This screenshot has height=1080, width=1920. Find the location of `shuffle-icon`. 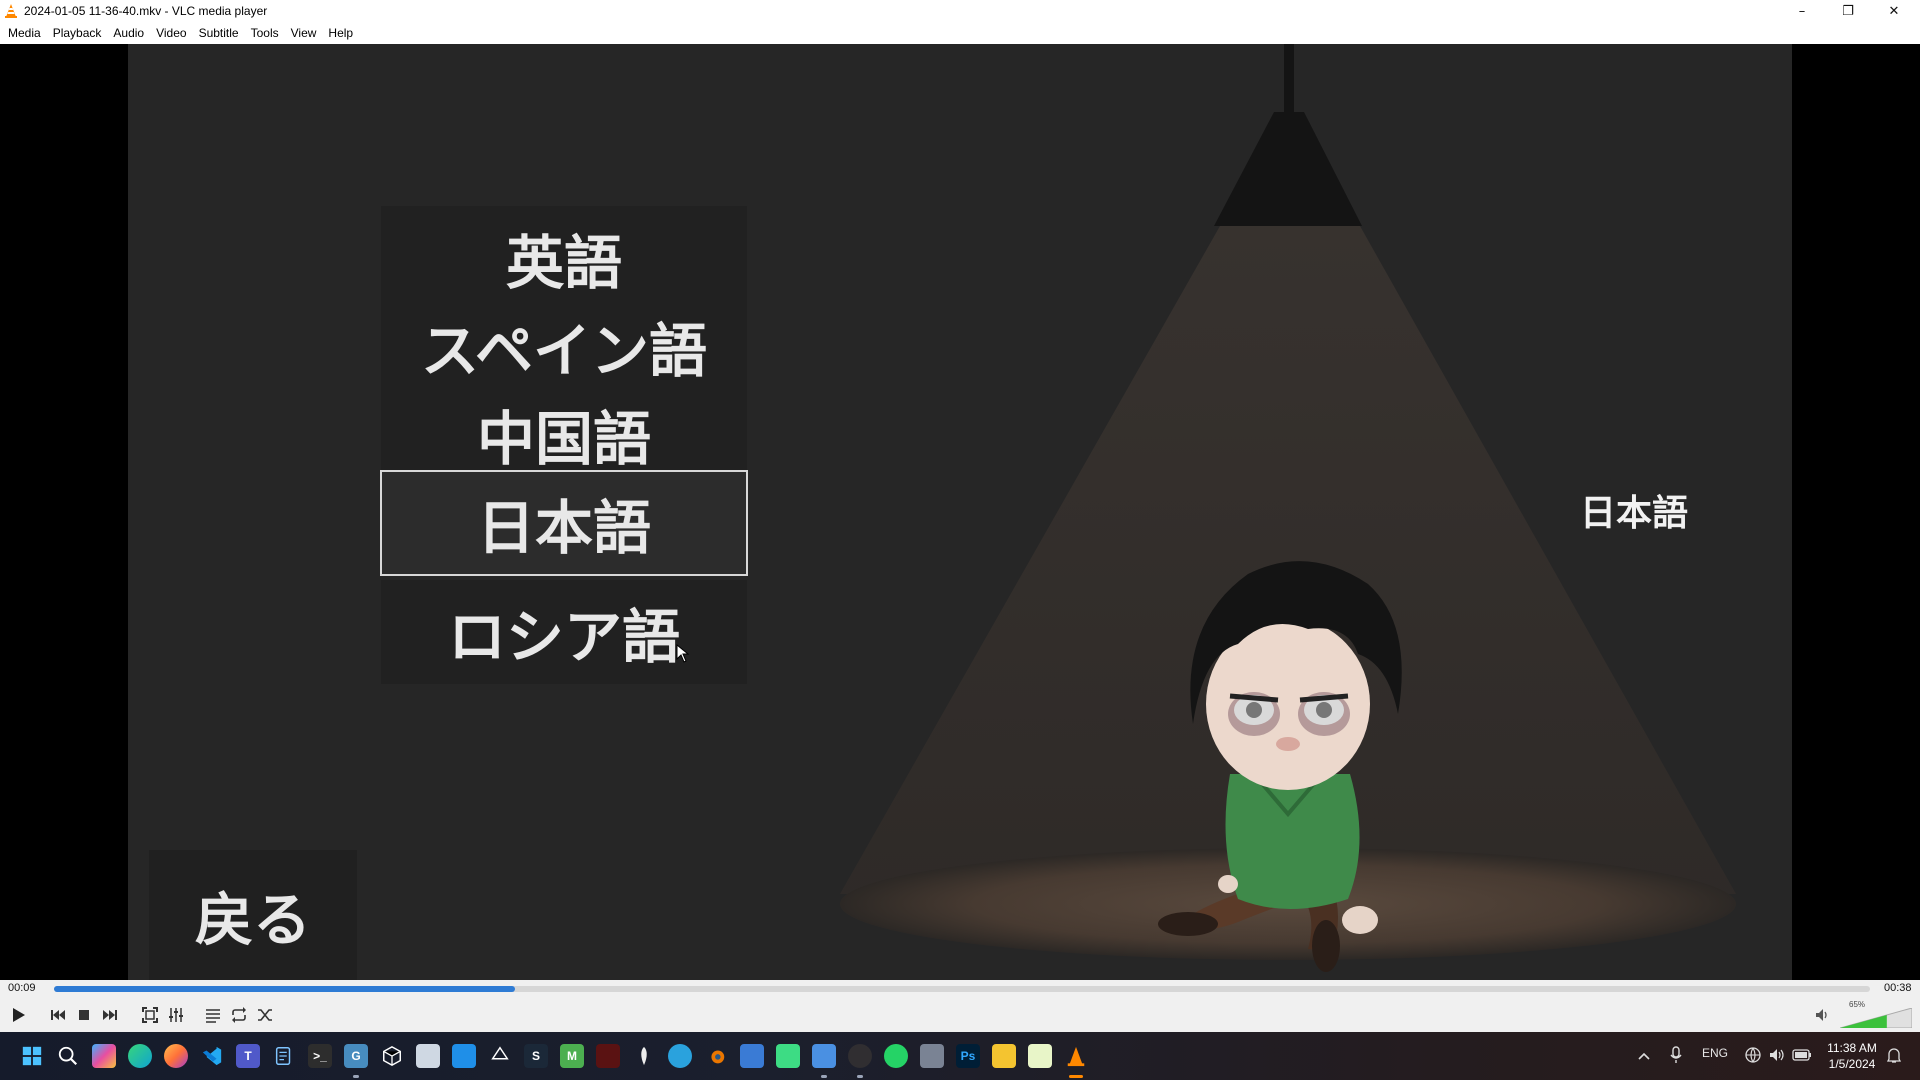

shuffle-icon is located at coordinates (265, 1015).